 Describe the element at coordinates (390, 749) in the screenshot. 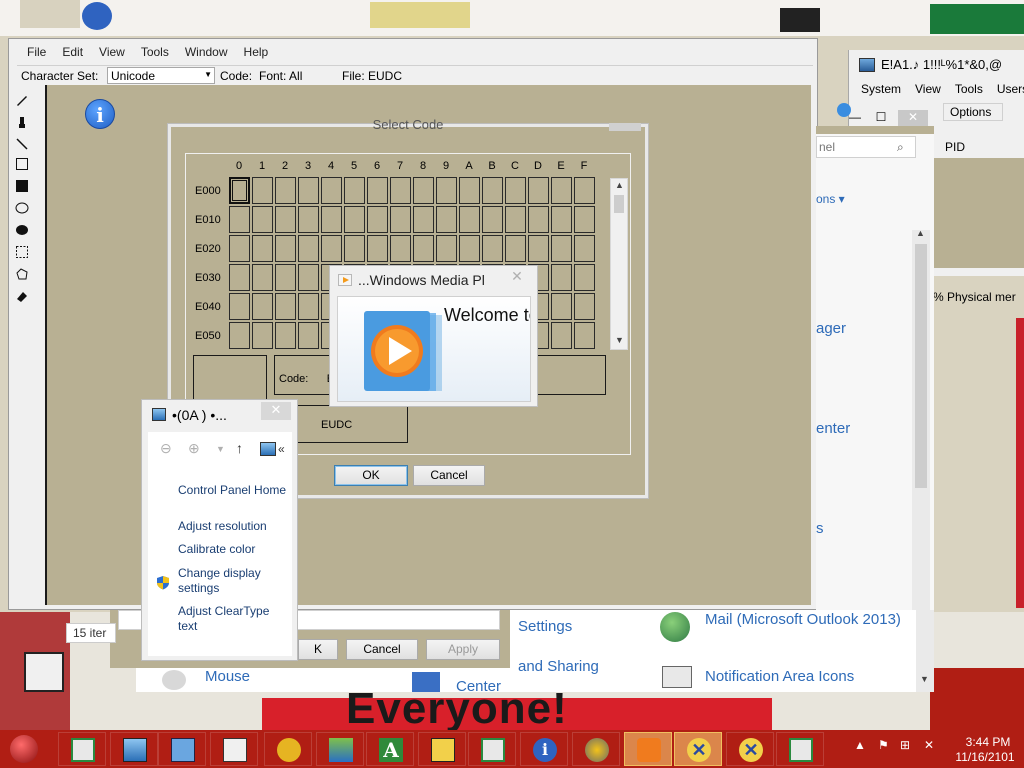

I see `taskbar-font-viewer: A` at that location.